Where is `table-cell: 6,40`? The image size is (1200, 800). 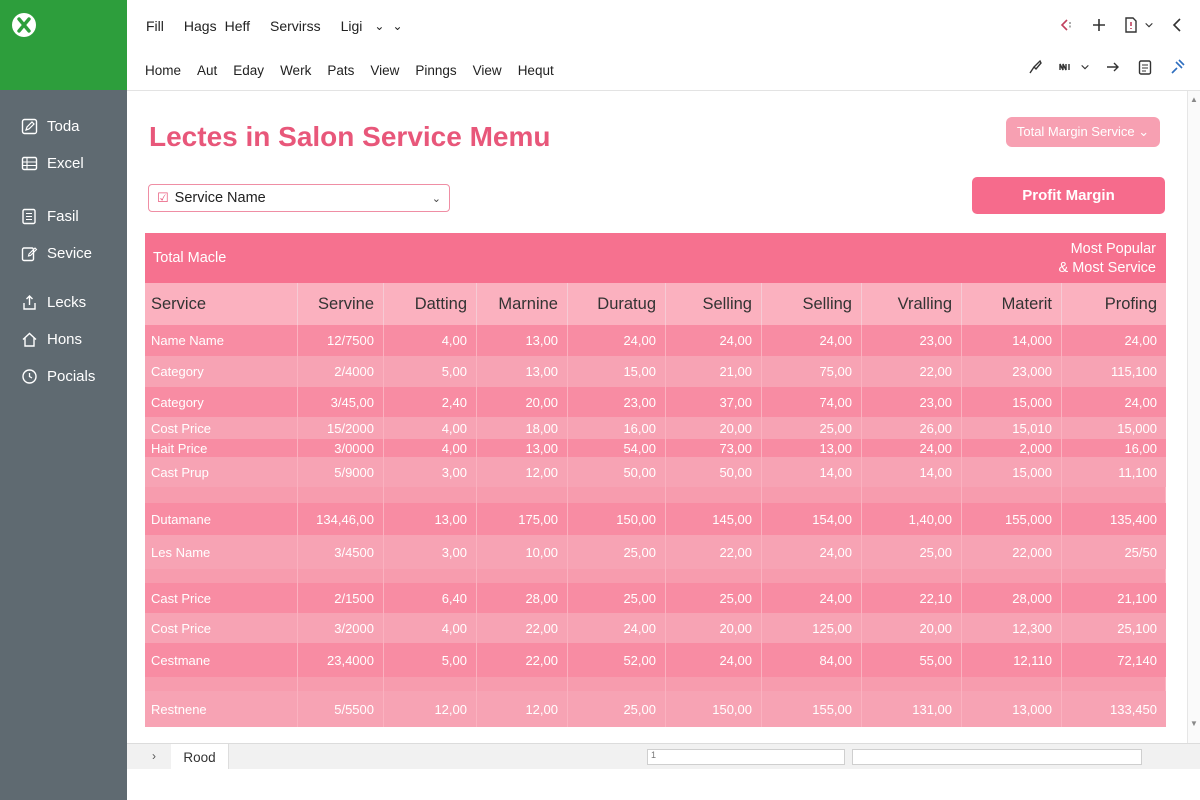 table-cell: 6,40 is located at coordinates (430, 598).